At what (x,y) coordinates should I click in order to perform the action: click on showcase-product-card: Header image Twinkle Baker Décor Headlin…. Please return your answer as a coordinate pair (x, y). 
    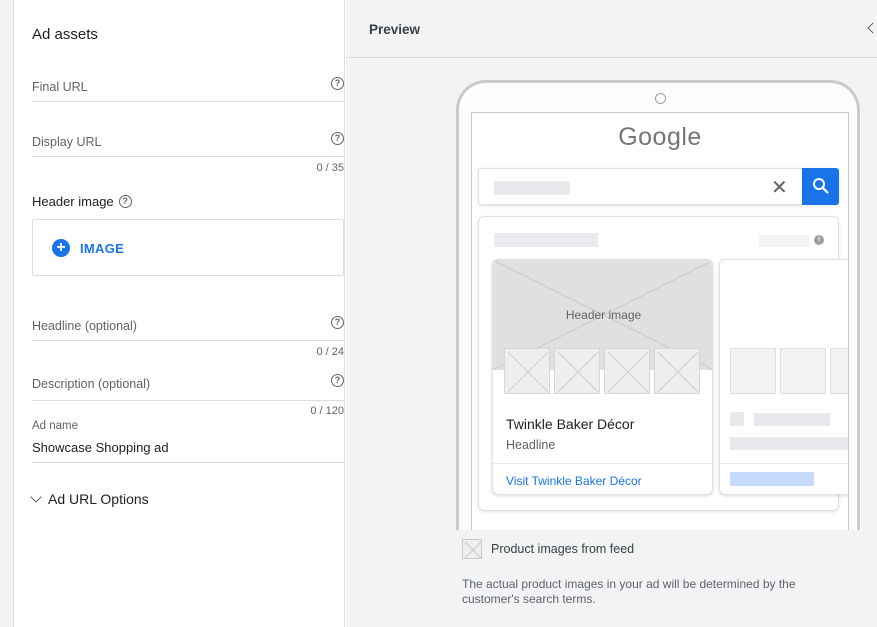
    Looking at the image, I should click on (602, 377).